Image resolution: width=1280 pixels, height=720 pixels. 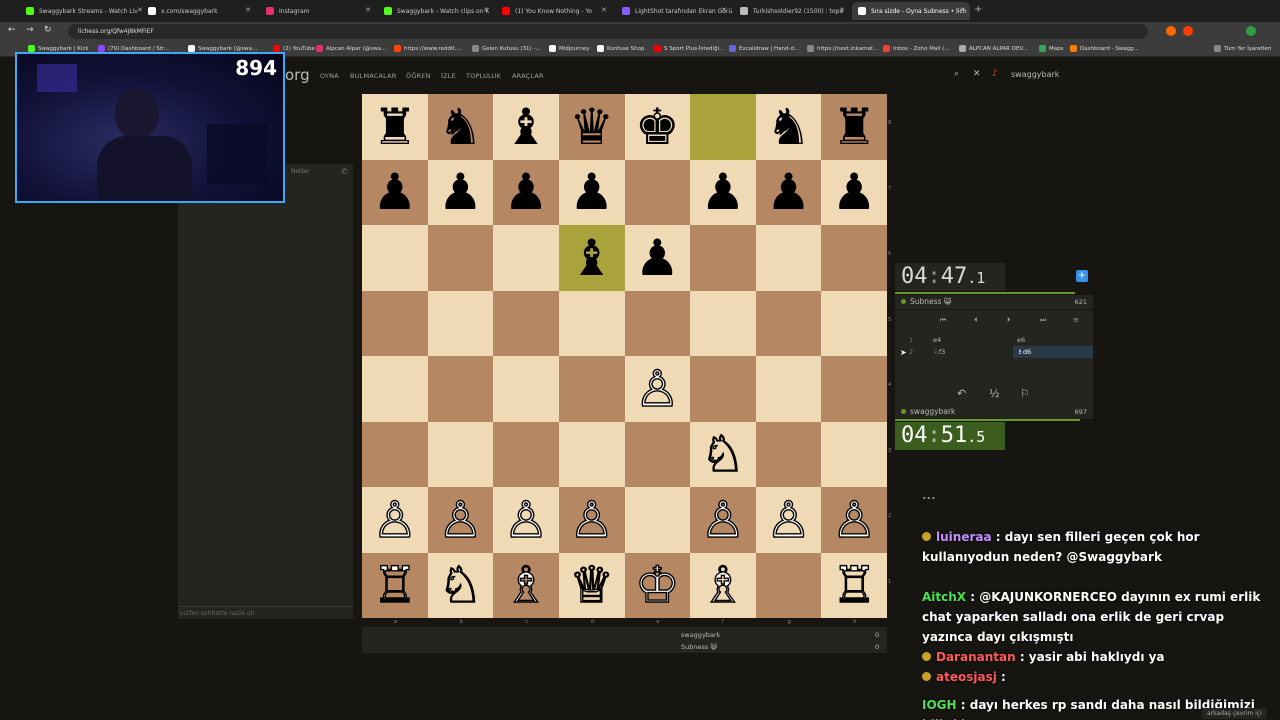 What do you see at coordinates (265, 613) in the screenshot?
I see `chat-input: Lütfen sohbette nazik ol!` at bounding box center [265, 613].